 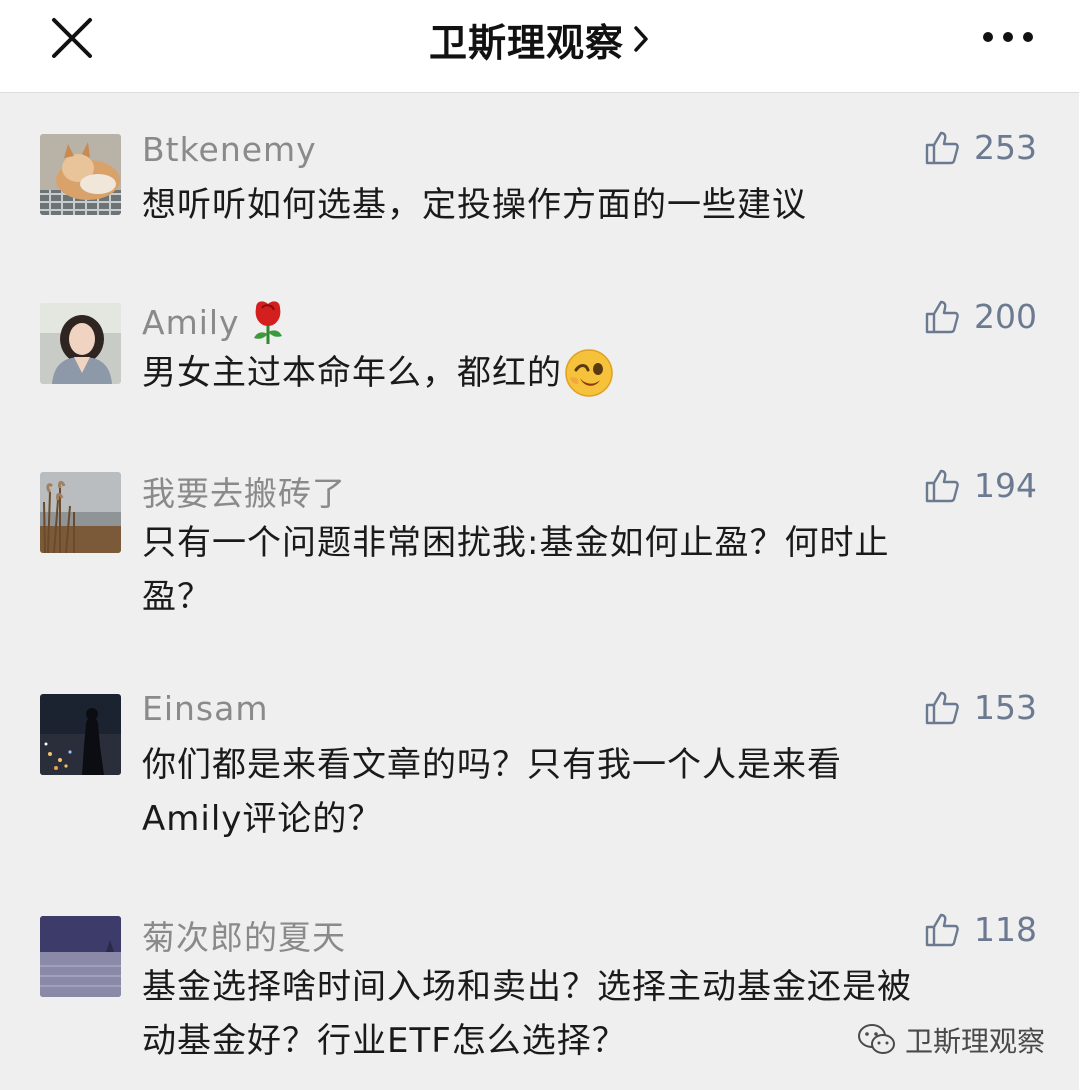 I want to click on like-count: 194, so click(x=1005, y=485).